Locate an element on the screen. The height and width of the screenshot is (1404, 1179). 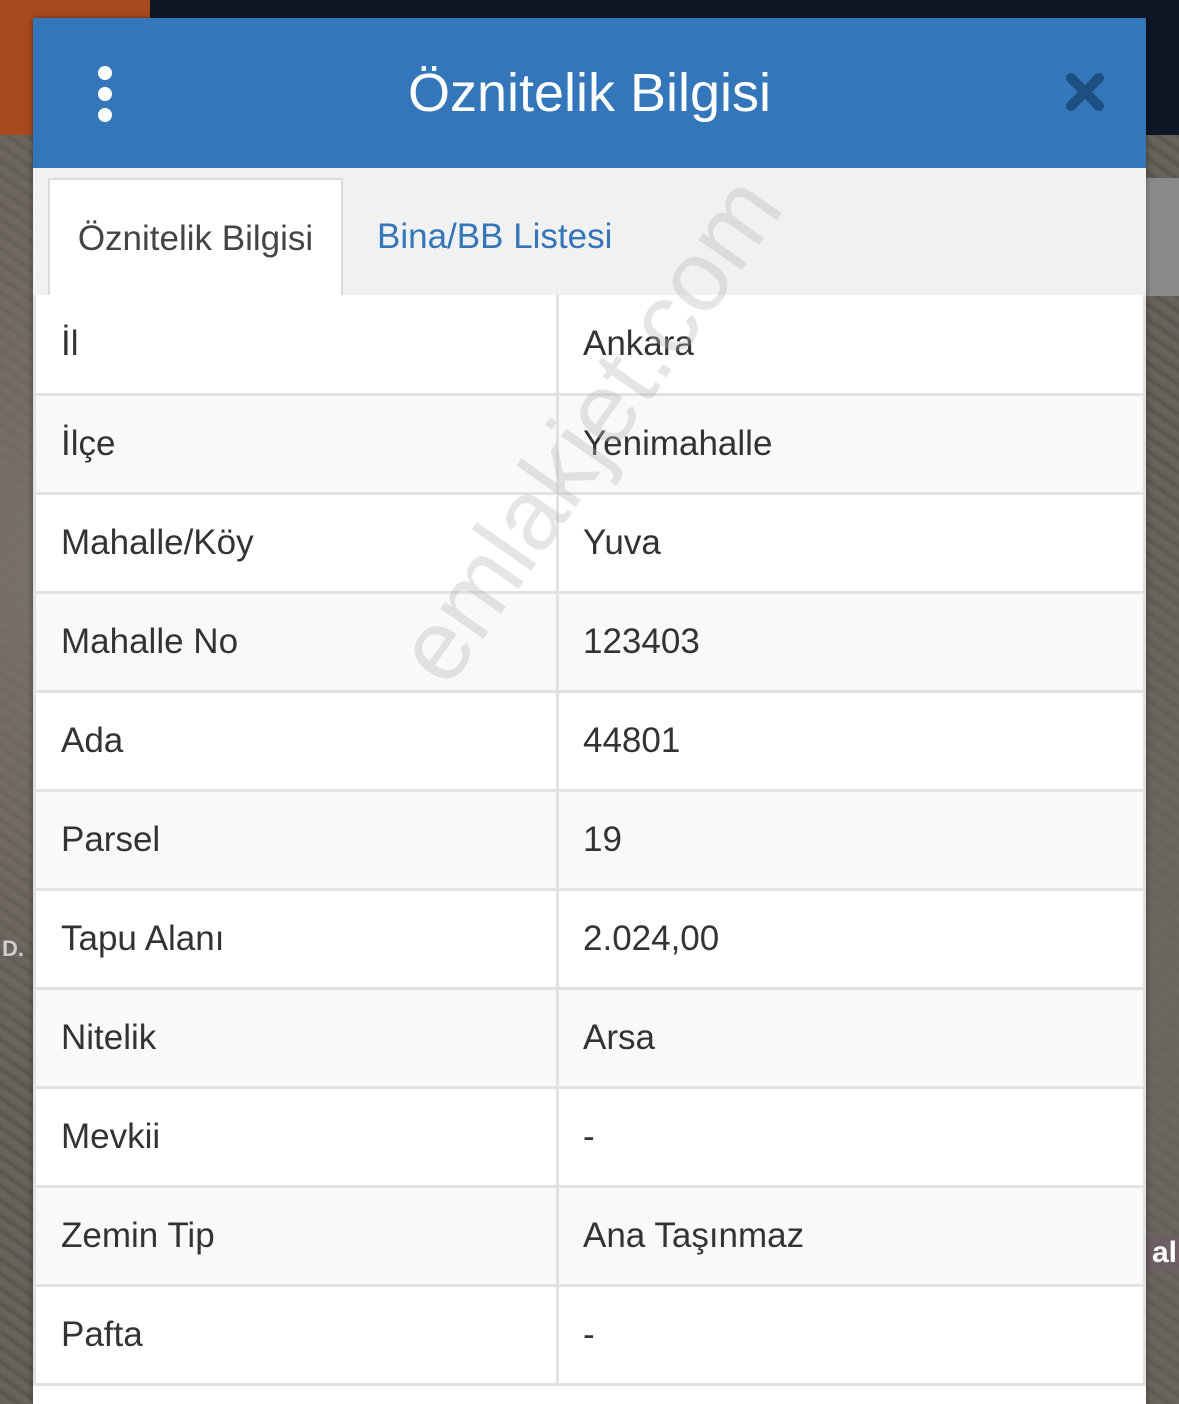
row-key: İlçe is located at coordinates (296, 444).